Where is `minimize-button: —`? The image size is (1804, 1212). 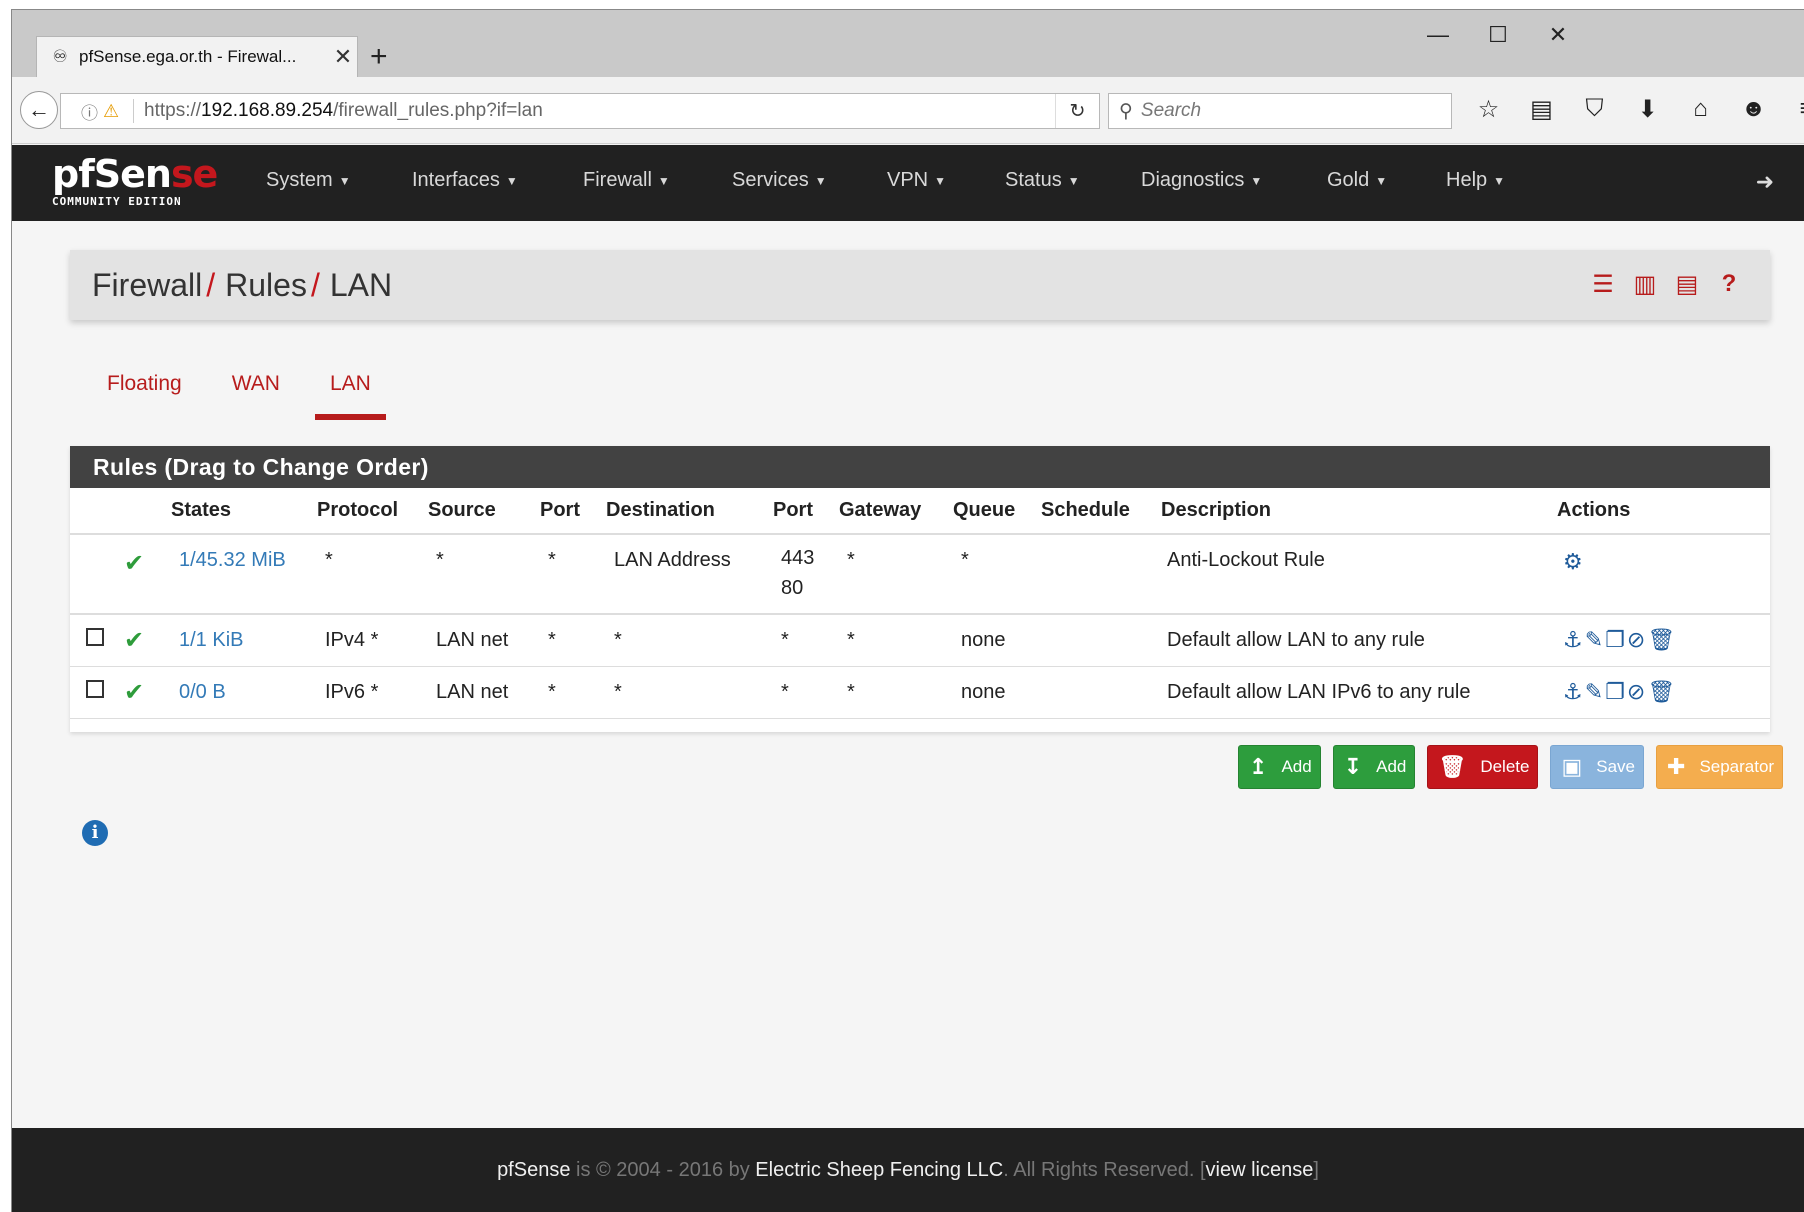 minimize-button: — is located at coordinates (1438, 35).